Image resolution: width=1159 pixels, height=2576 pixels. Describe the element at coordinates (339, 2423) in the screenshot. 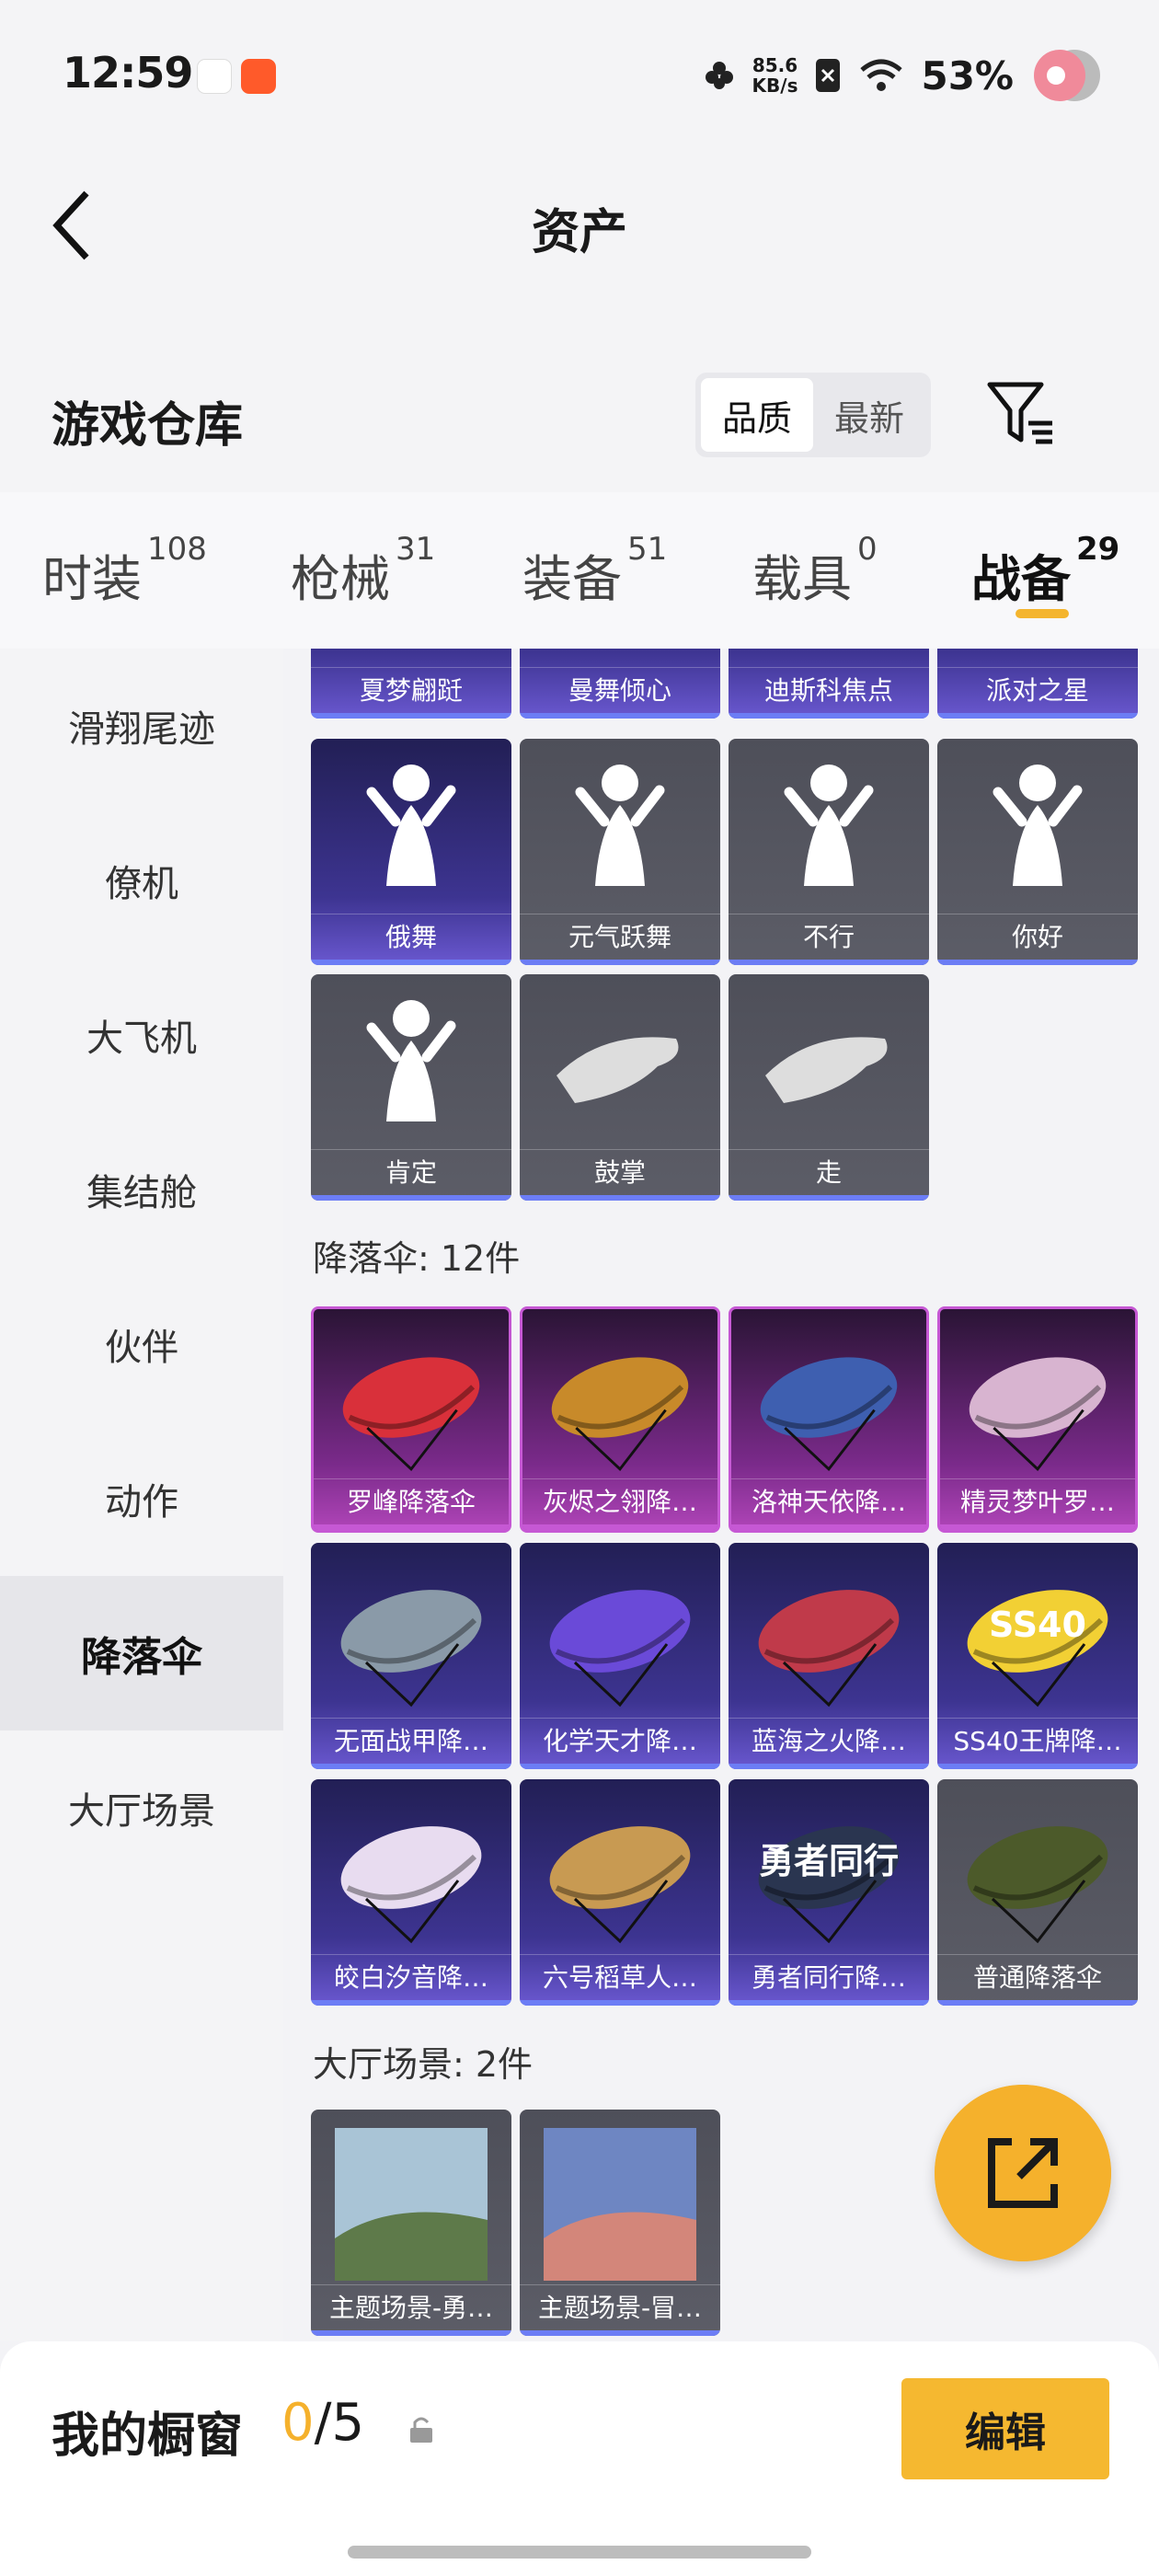

I see `showcase-total: /5` at that location.